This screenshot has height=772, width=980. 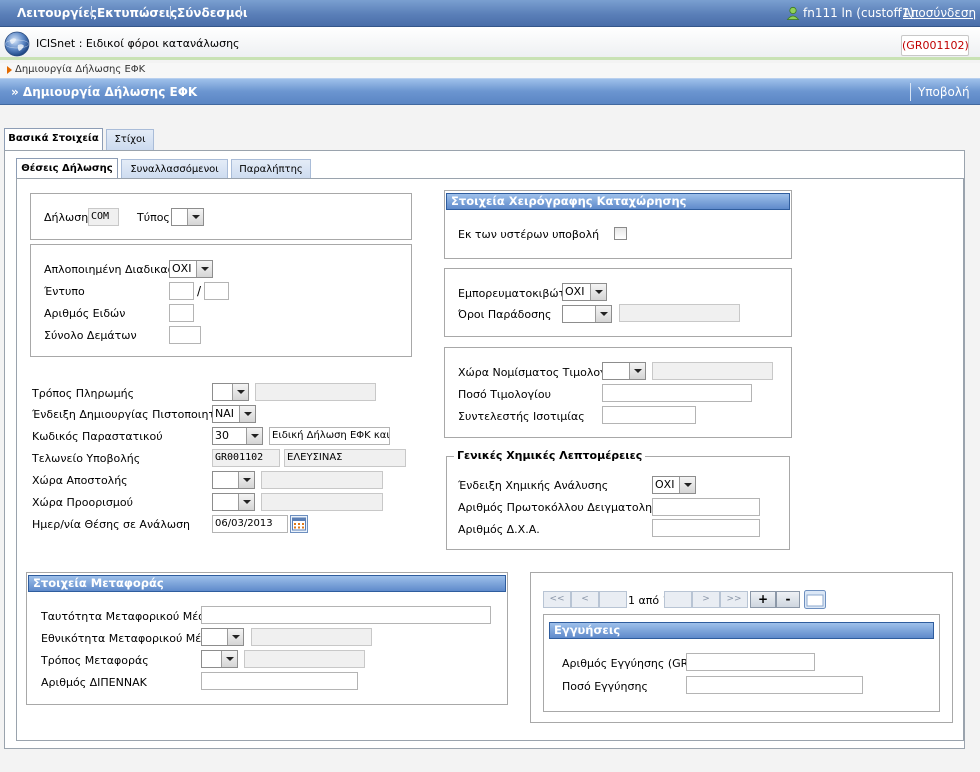 What do you see at coordinates (115, 269) in the screenshot?
I see `simplified-procedure-label: Απλοποιημένη Διαδικασία` at bounding box center [115, 269].